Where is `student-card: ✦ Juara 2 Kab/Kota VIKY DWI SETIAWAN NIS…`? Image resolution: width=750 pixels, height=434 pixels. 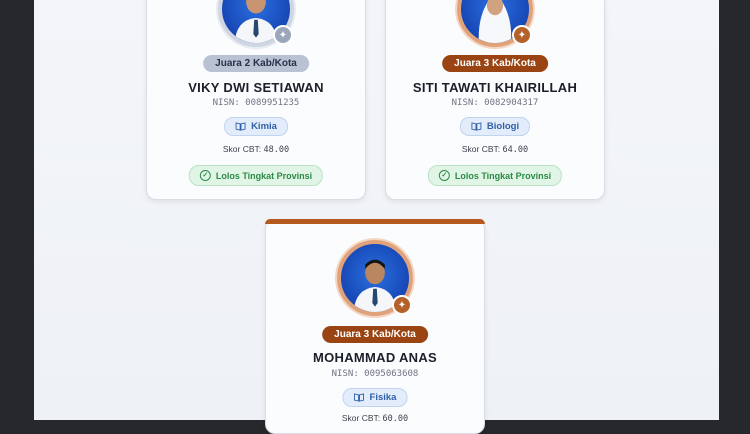
student-card: ✦ Juara 2 Kab/Kota VIKY DWI SETIAWAN NIS… is located at coordinates (256, 100).